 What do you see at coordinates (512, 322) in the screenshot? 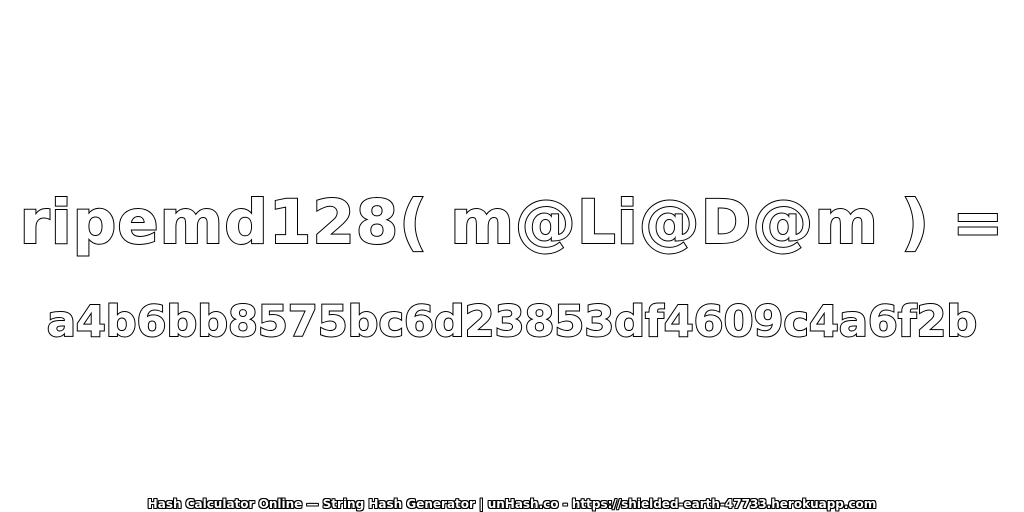
I see `hash-value: a4b6bb8575bc6d23853df4609c4a6f2b` at bounding box center [512, 322].